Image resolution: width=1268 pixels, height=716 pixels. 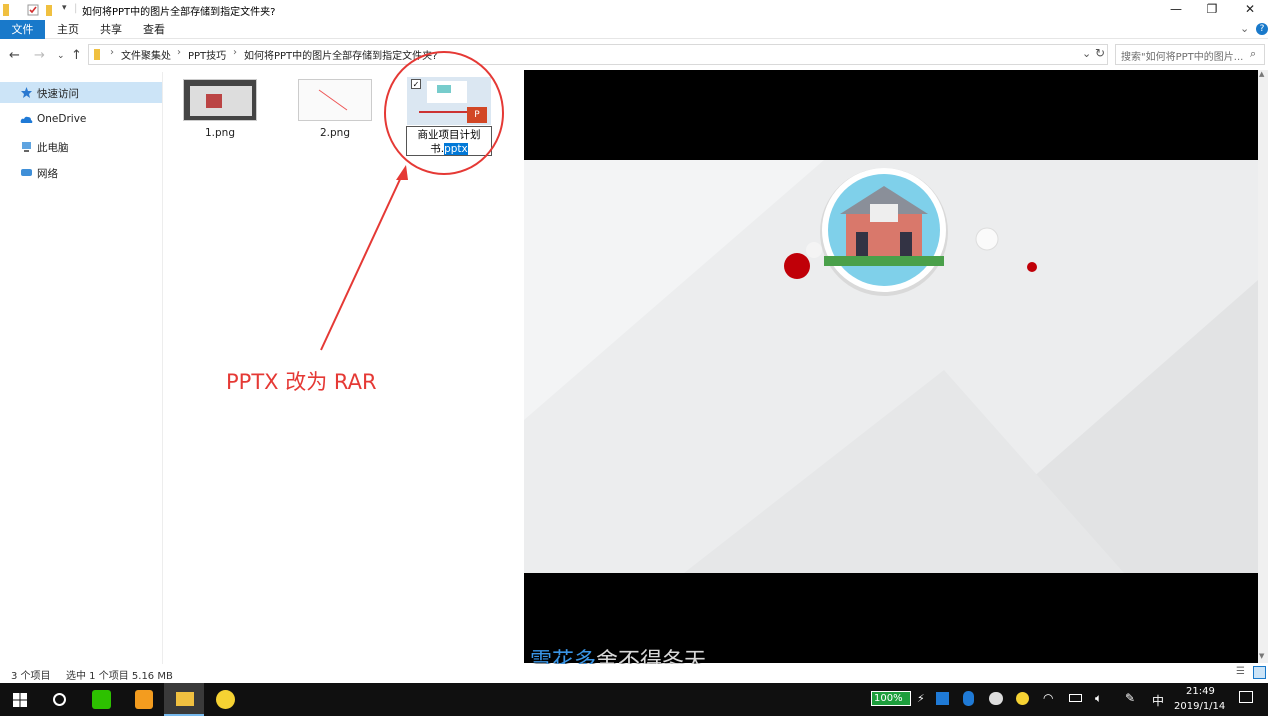 What do you see at coordinates (1075, 698) in the screenshot?
I see `battery-tray-icon` at bounding box center [1075, 698].